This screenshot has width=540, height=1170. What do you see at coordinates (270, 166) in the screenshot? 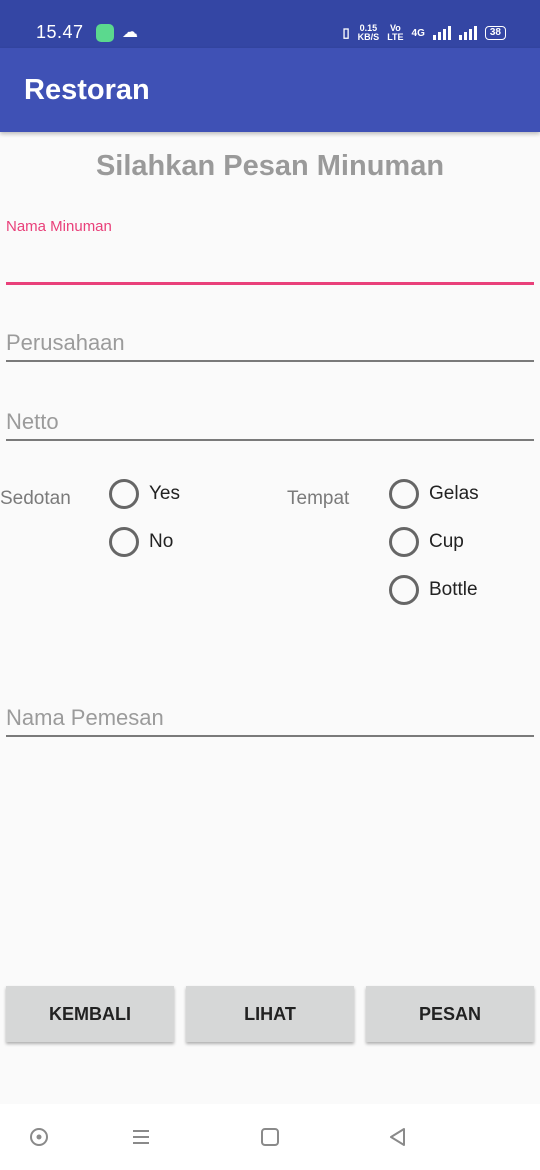
I see `page-heading: Silahkan Pesan Minuman` at bounding box center [270, 166].